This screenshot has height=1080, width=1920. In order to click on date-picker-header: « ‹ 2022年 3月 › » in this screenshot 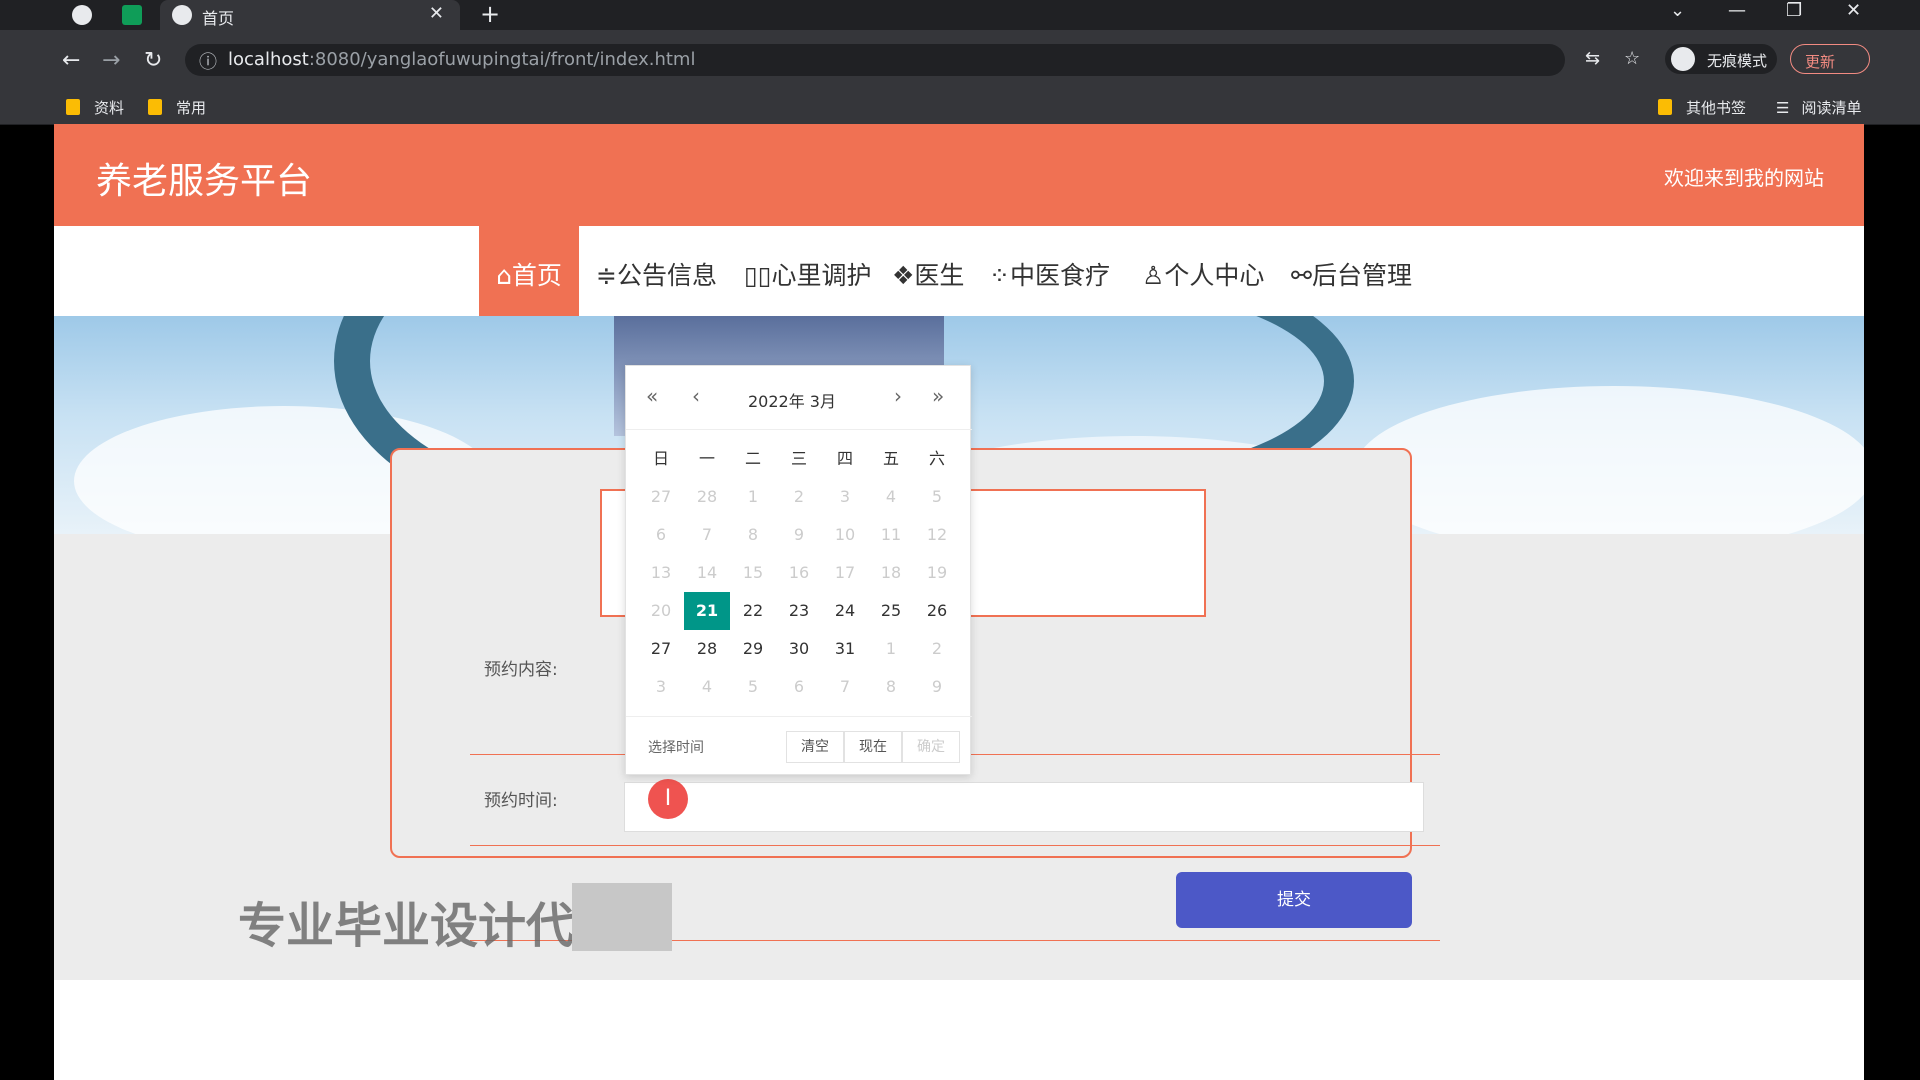, I will do `click(799, 398)`.